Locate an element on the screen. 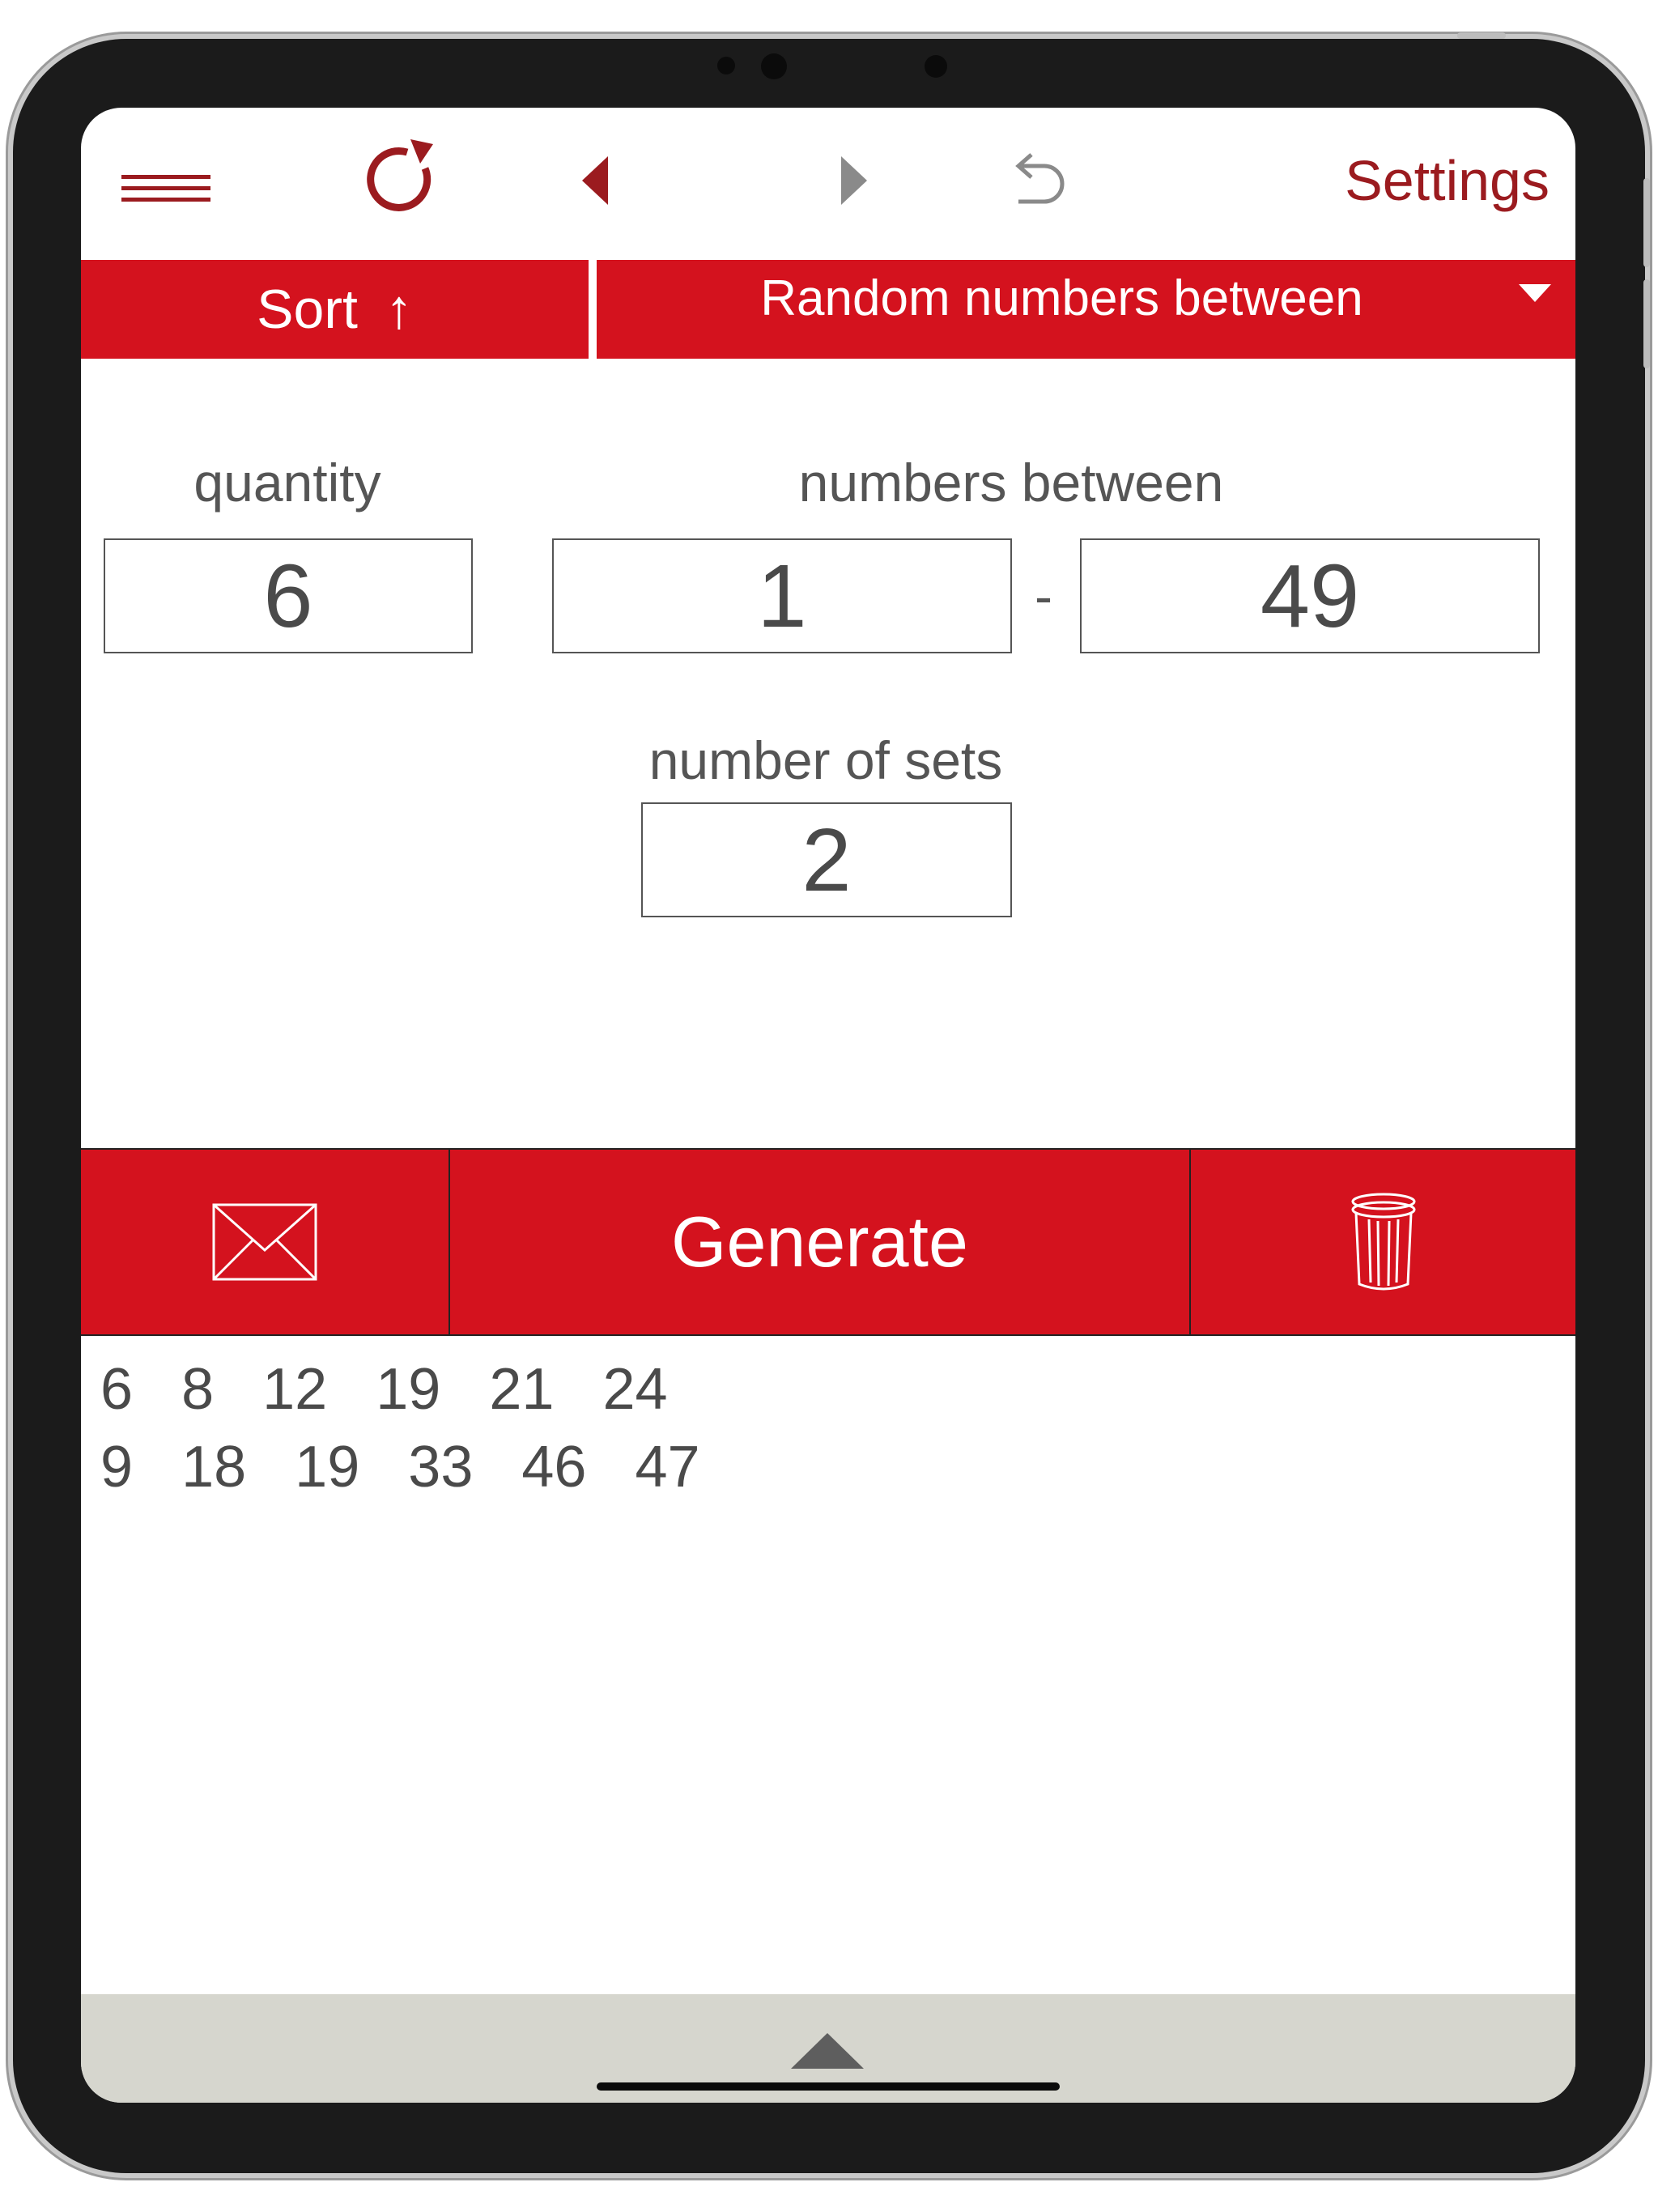  back-button is located at coordinates (595, 181).